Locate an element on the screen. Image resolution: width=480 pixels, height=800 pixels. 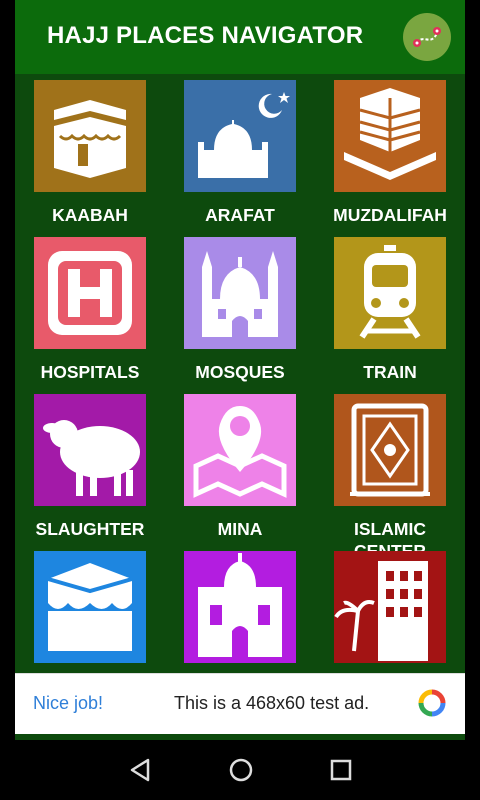
tile-train: TRAIN is located at coordinates (390, 309).